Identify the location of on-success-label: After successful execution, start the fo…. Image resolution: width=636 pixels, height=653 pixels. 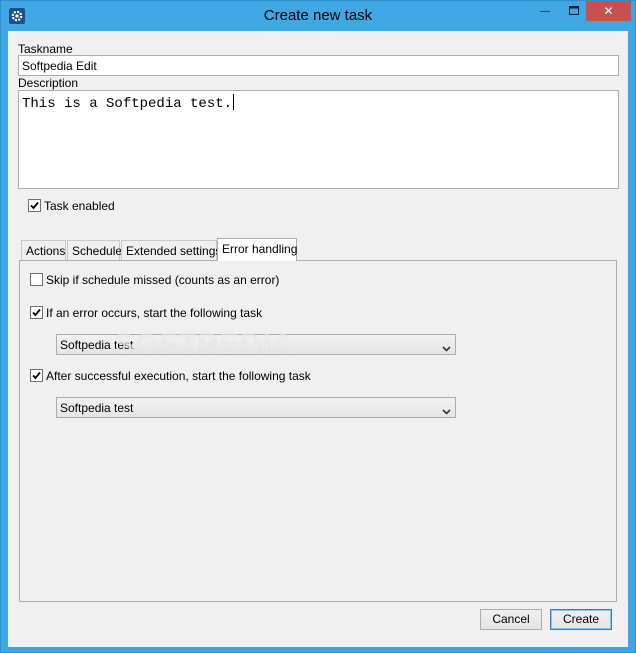
(178, 376).